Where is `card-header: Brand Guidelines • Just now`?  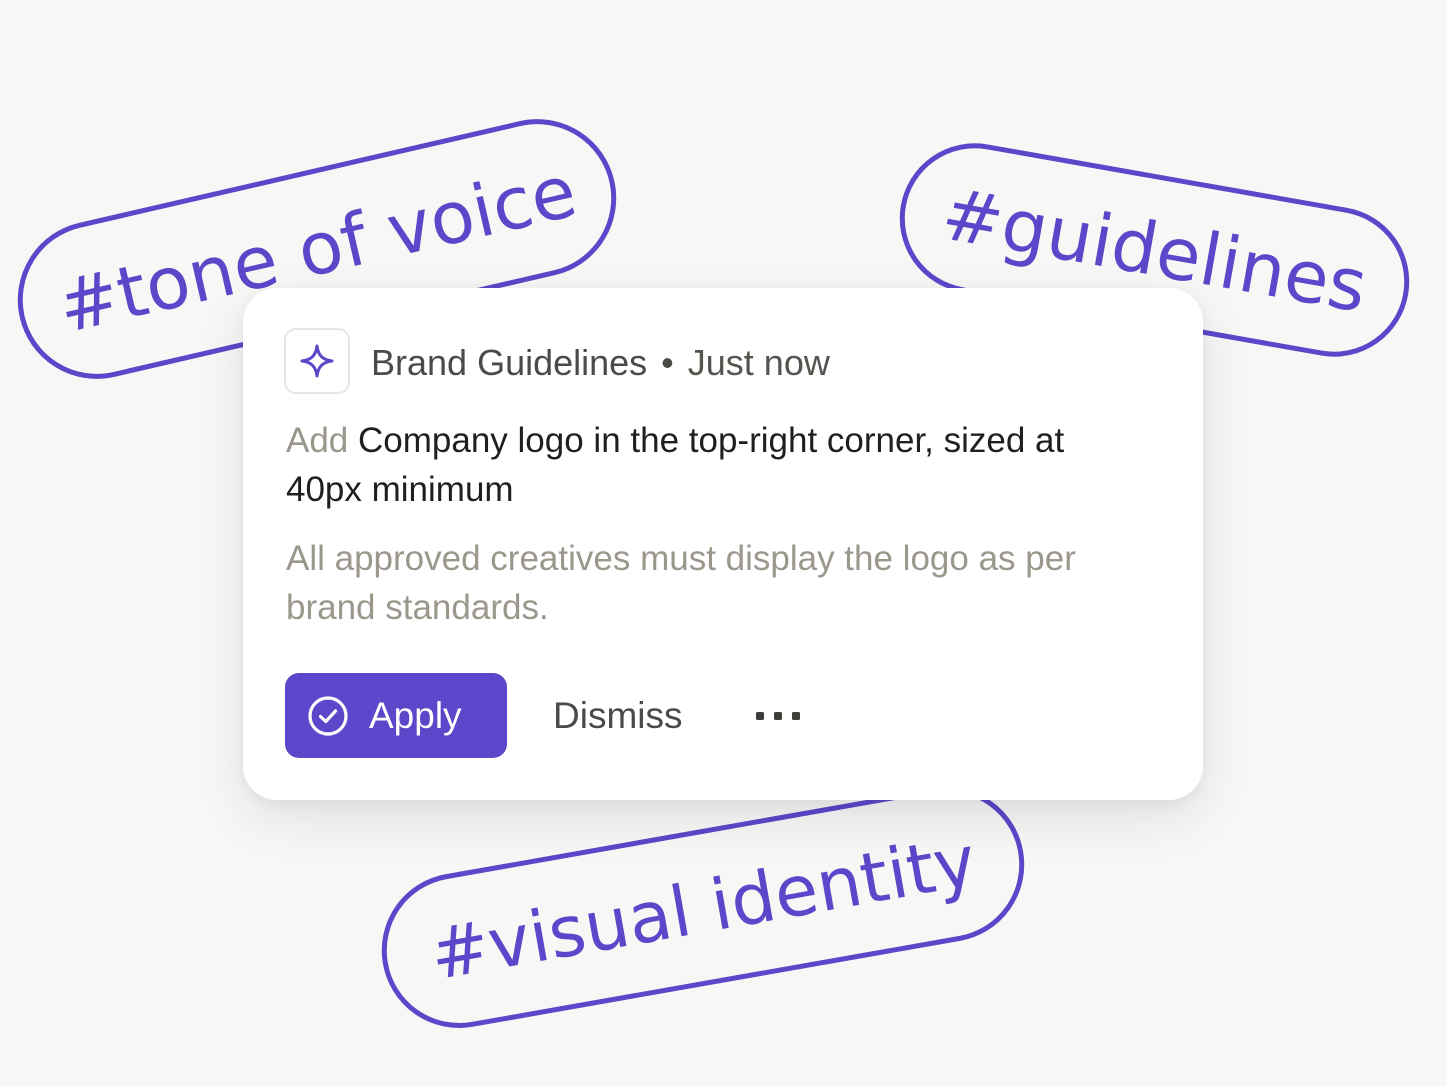
card-header: Brand Guidelines • Just now is located at coordinates (600, 363).